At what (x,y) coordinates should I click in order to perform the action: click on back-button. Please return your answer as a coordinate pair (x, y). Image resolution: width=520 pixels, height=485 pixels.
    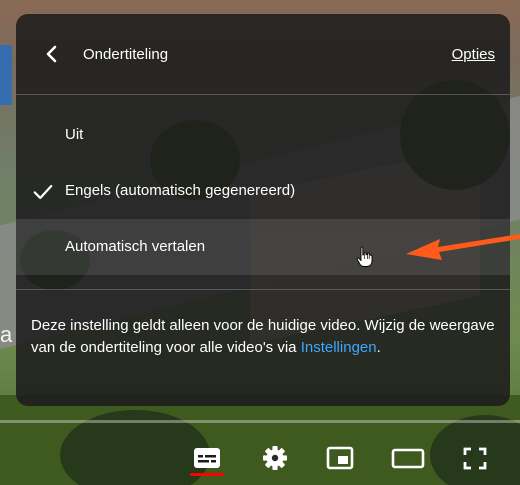
    Looking at the image, I should click on (52, 54).